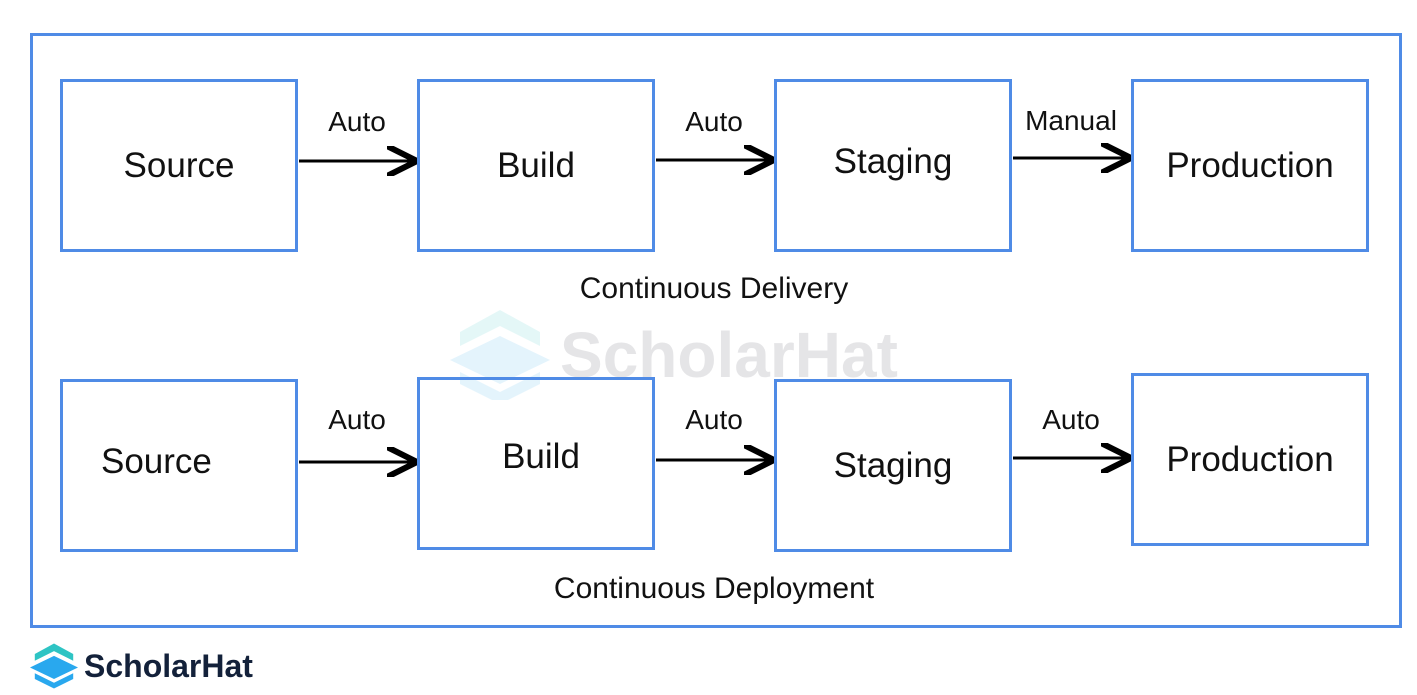  Describe the element at coordinates (1071, 120) in the screenshot. I see `transition-label: Manual` at that location.